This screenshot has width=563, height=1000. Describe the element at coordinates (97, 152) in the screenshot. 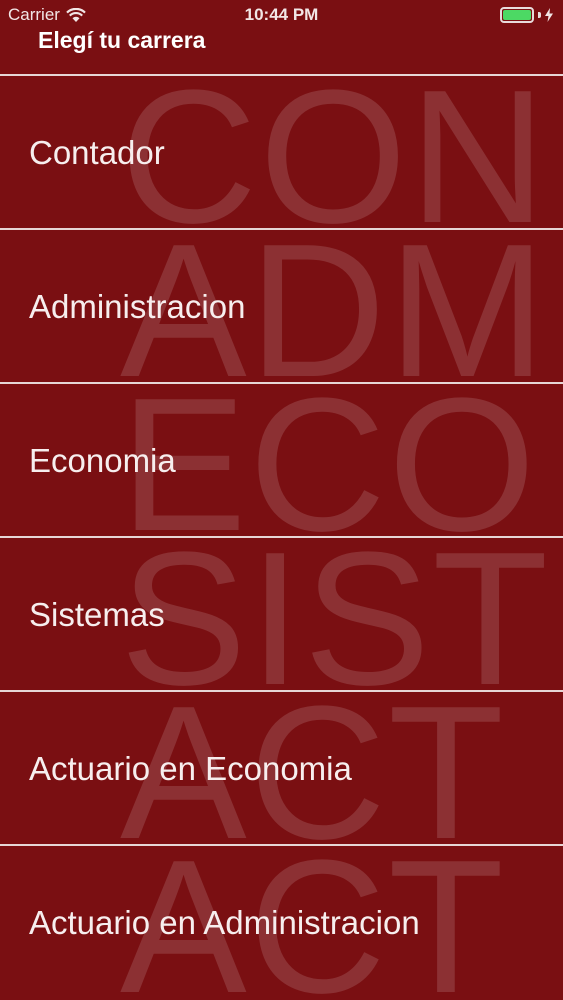

I see `career-label: Contador` at that location.